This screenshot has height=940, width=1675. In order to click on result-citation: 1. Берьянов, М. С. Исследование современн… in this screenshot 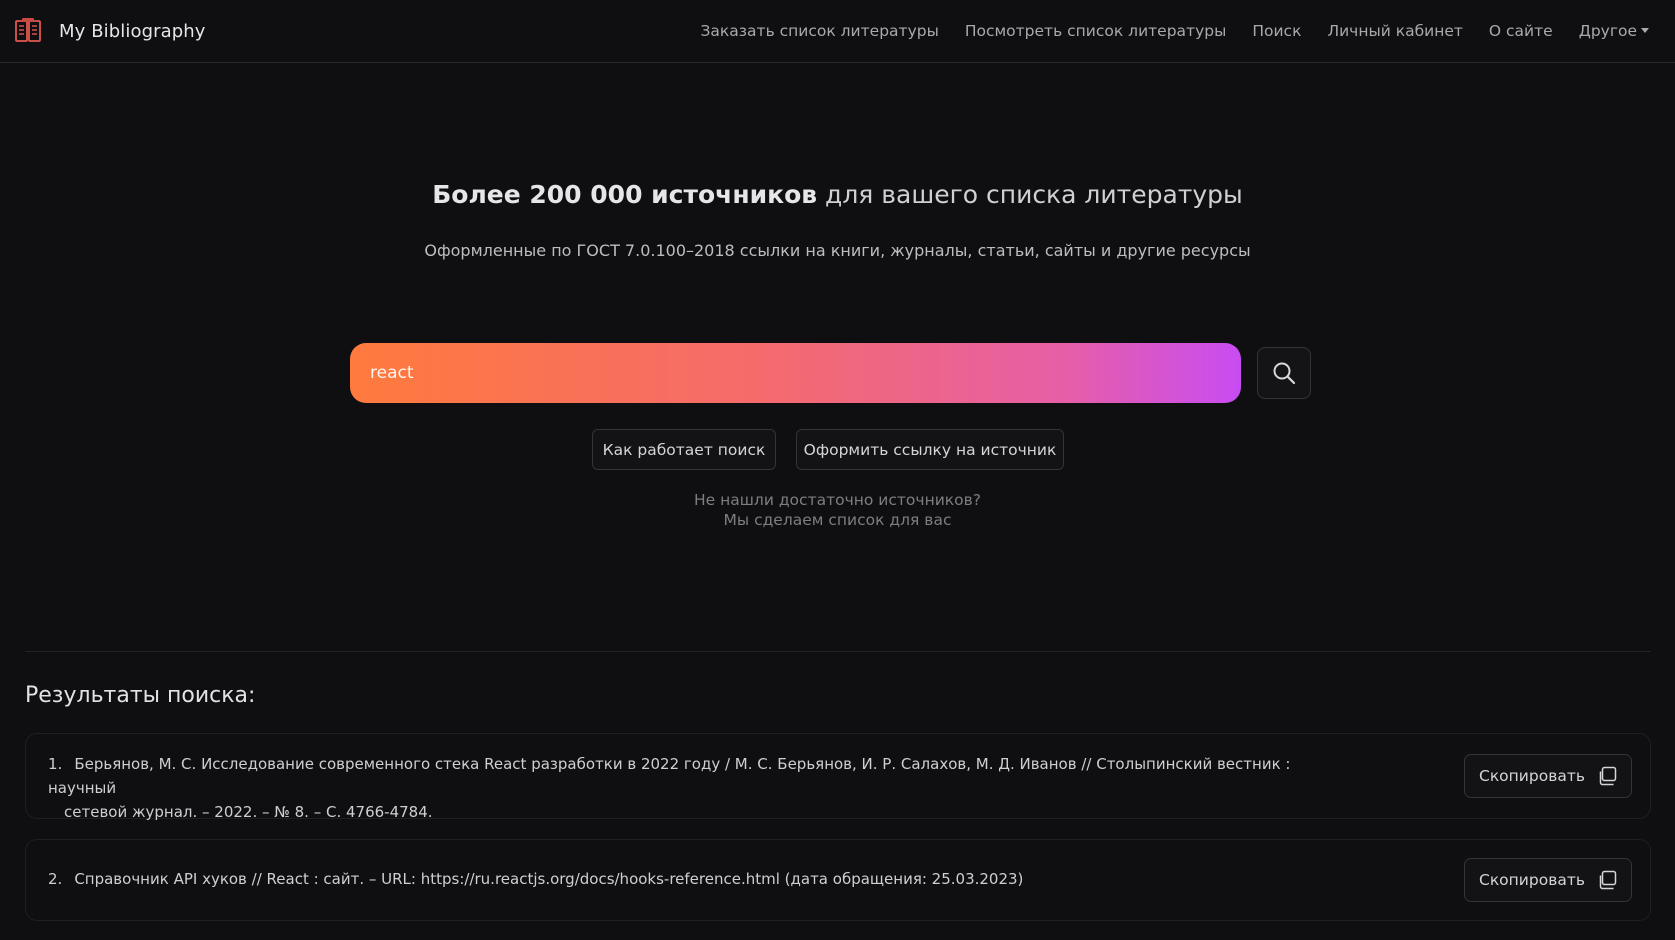, I will do `click(698, 788)`.